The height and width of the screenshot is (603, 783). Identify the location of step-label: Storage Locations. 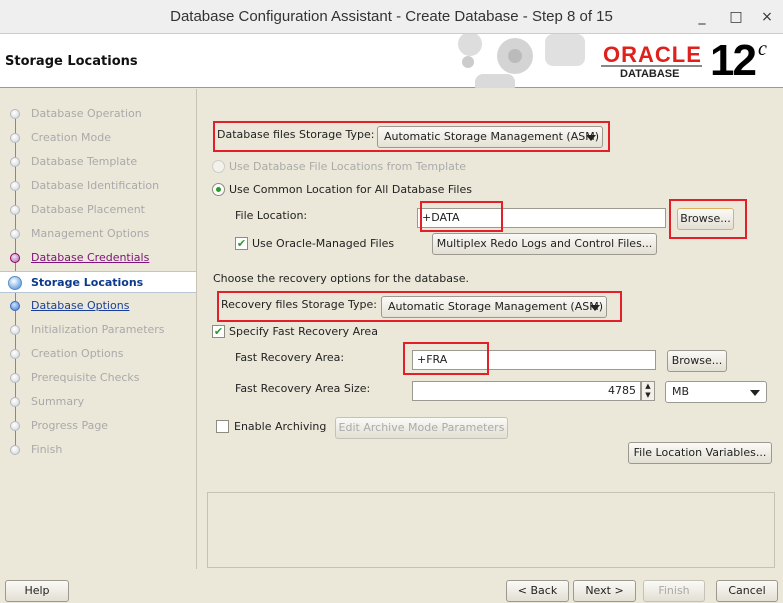
(87, 282).